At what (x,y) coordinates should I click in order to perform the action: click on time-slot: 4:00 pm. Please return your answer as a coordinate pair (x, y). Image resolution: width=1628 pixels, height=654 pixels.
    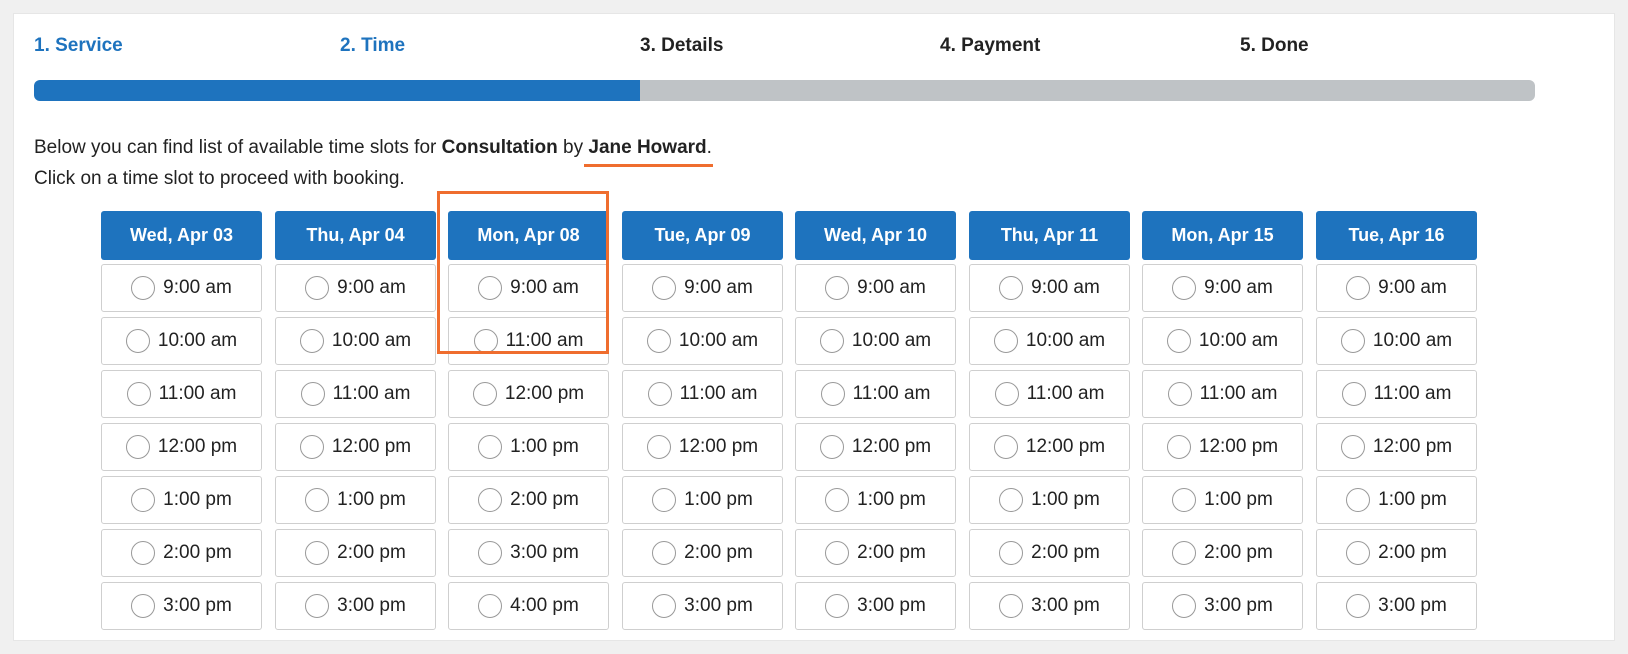
    Looking at the image, I should click on (528, 606).